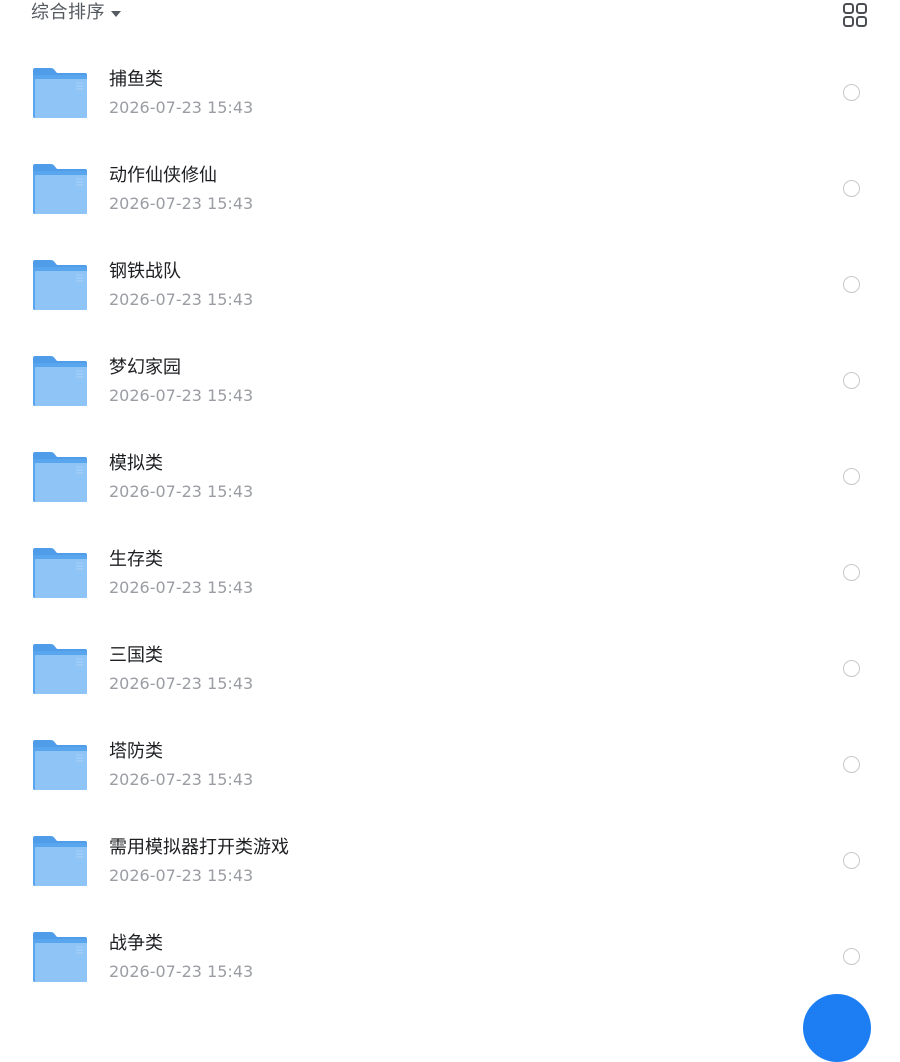 The width and height of the screenshot is (900, 1062). Describe the element at coordinates (837, 1028) in the screenshot. I see `floating-action-button` at that location.